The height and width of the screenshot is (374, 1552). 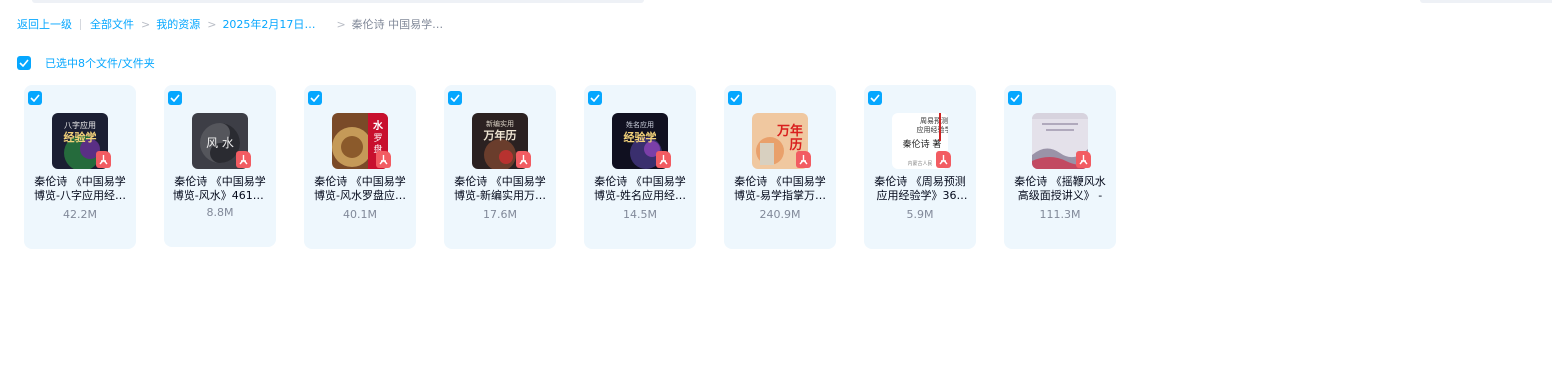 What do you see at coordinates (178, 24) in the screenshot?
I see `breadcrumb-my-resources: 我的资源` at bounding box center [178, 24].